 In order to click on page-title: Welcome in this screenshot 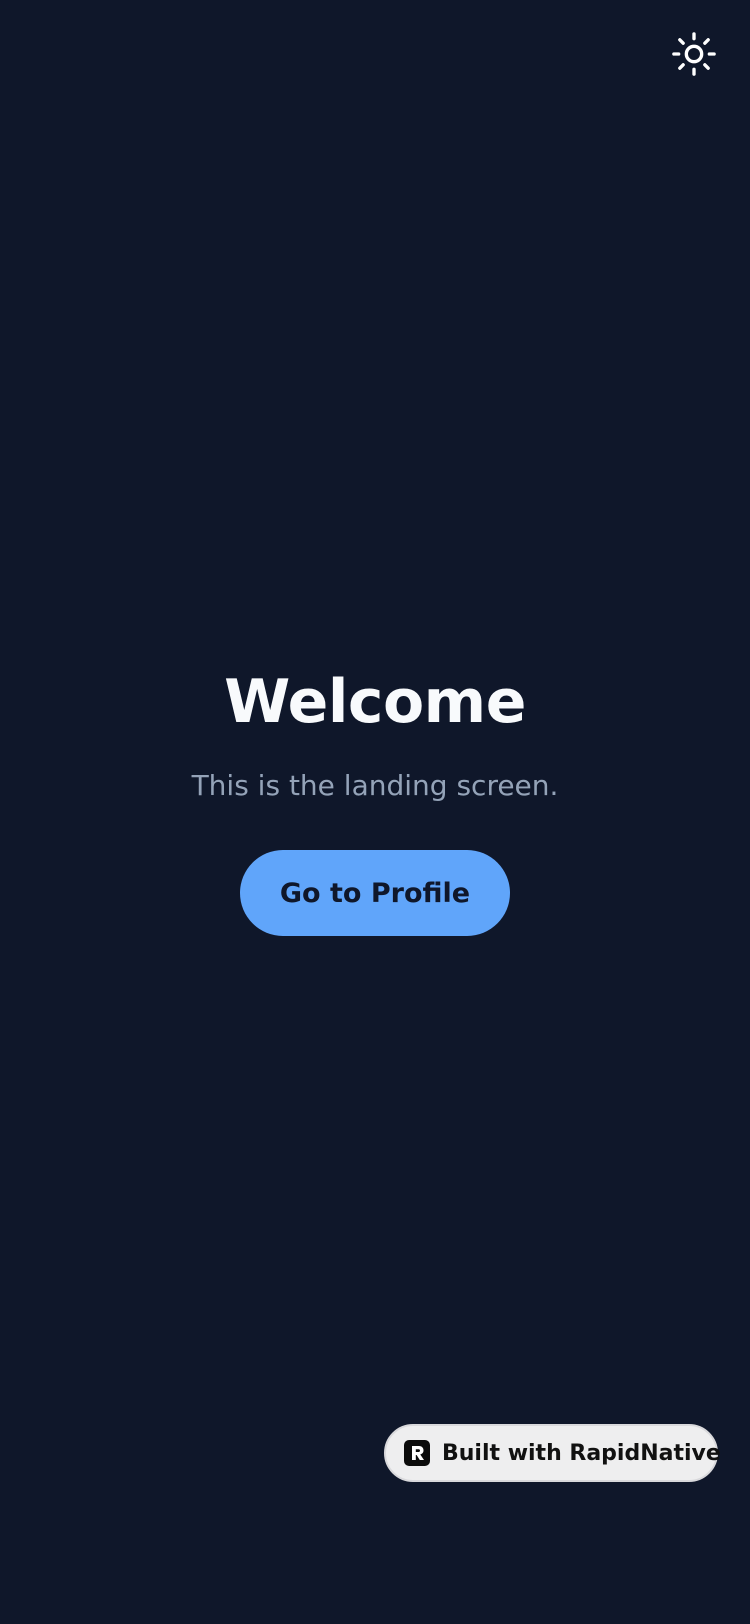, I will do `click(375, 702)`.